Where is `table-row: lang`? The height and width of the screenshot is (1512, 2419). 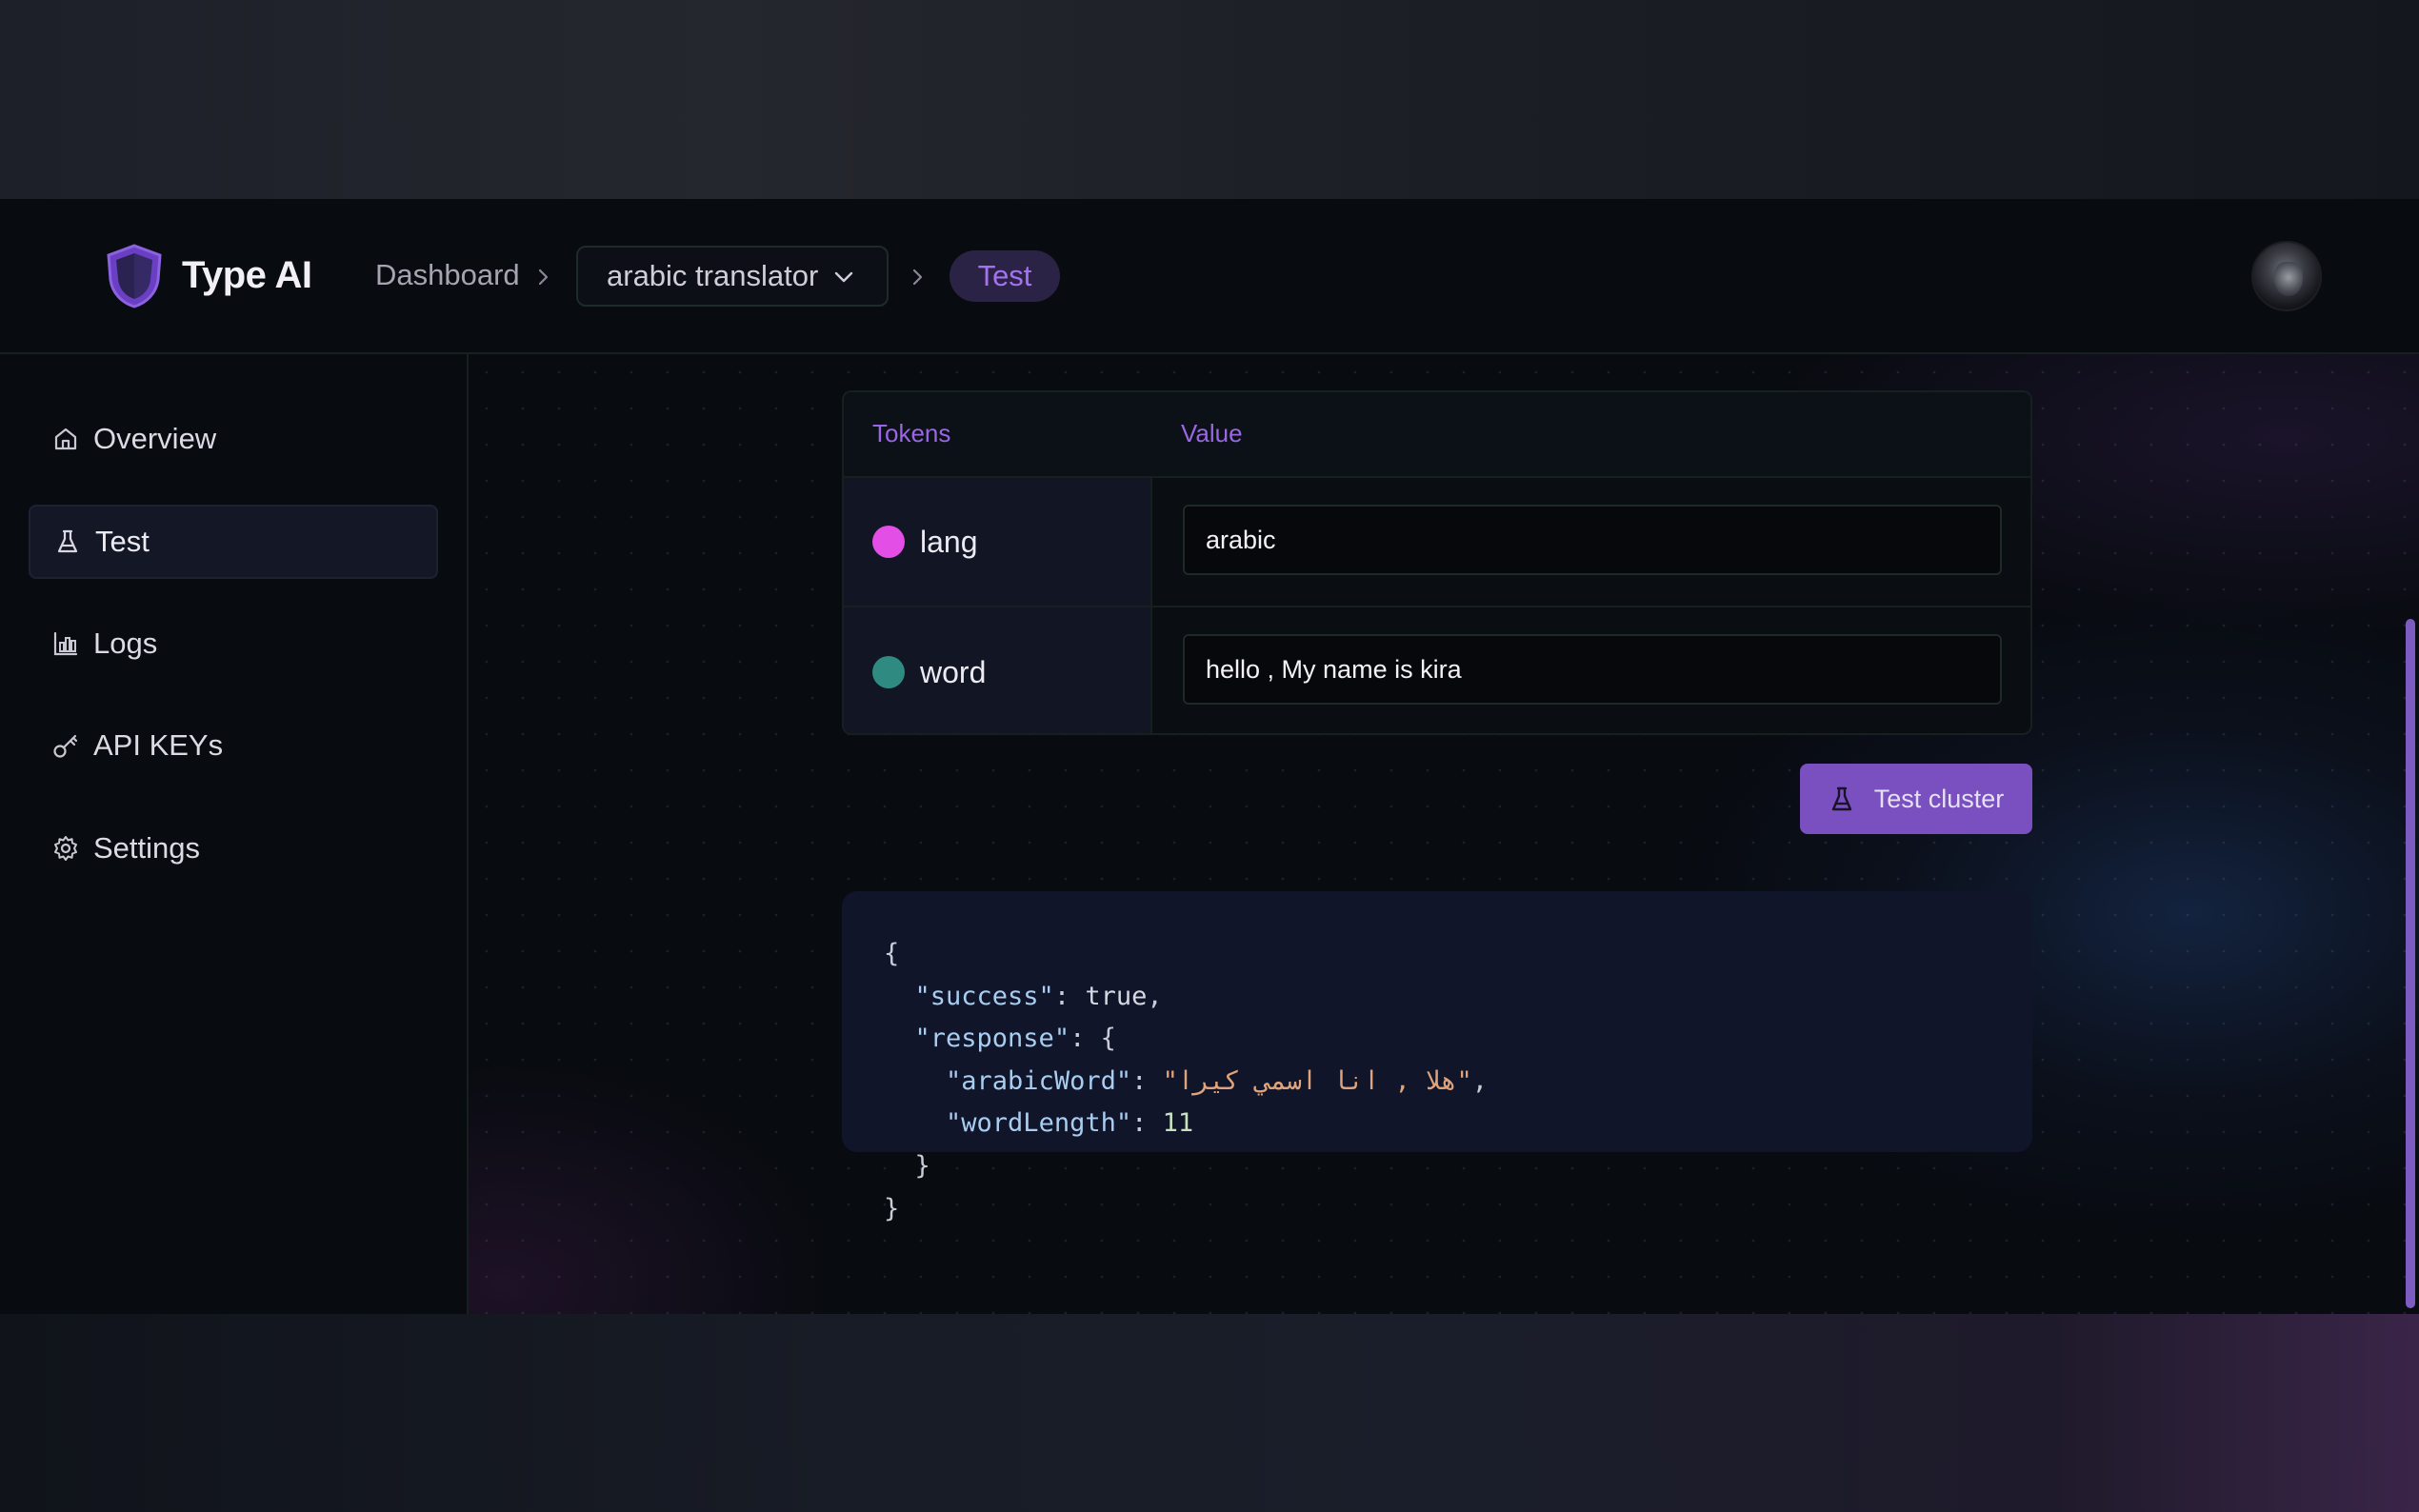 table-row: lang is located at coordinates (1437, 542).